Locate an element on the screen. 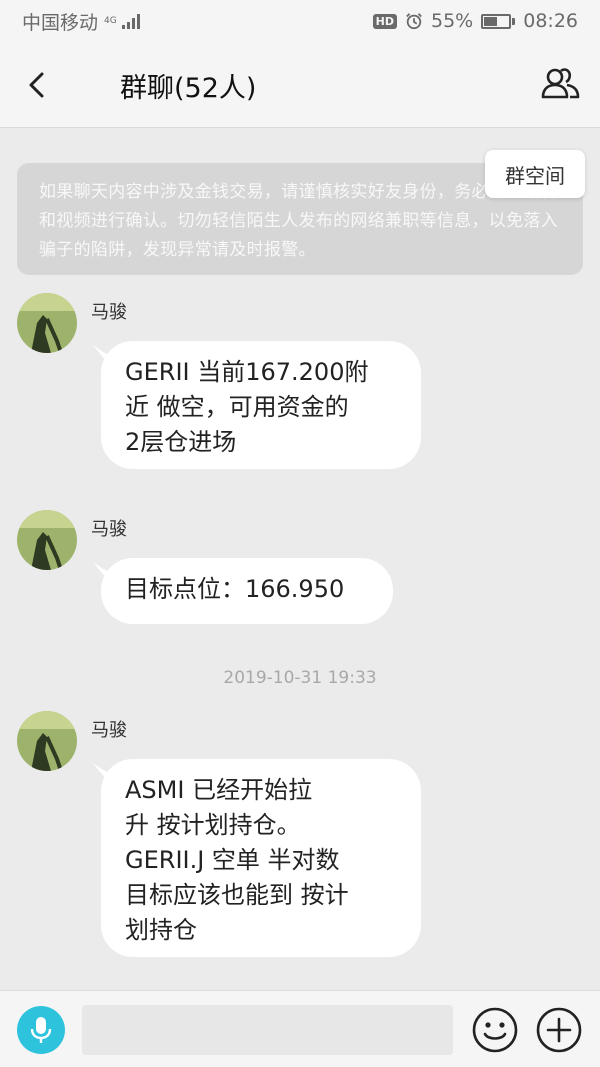 This screenshot has height=1067, width=600. status-bar: 中国移动 4G HD 55% 08:26 is located at coordinates (300, 21).